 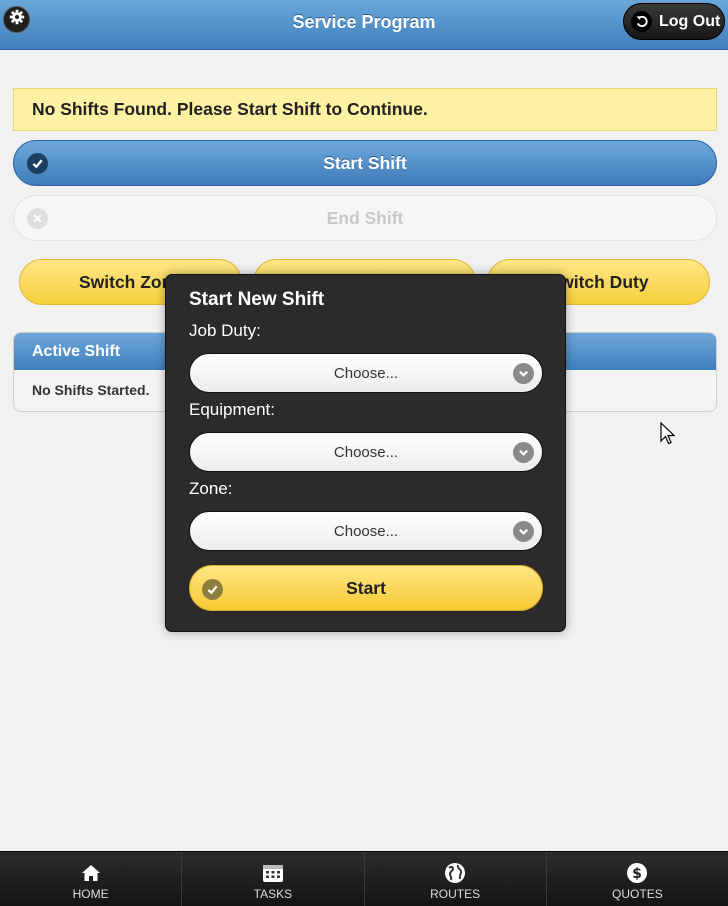 What do you see at coordinates (273, 873) in the screenshot?
I see `calendar-icon` at bounding box center [273, 873].